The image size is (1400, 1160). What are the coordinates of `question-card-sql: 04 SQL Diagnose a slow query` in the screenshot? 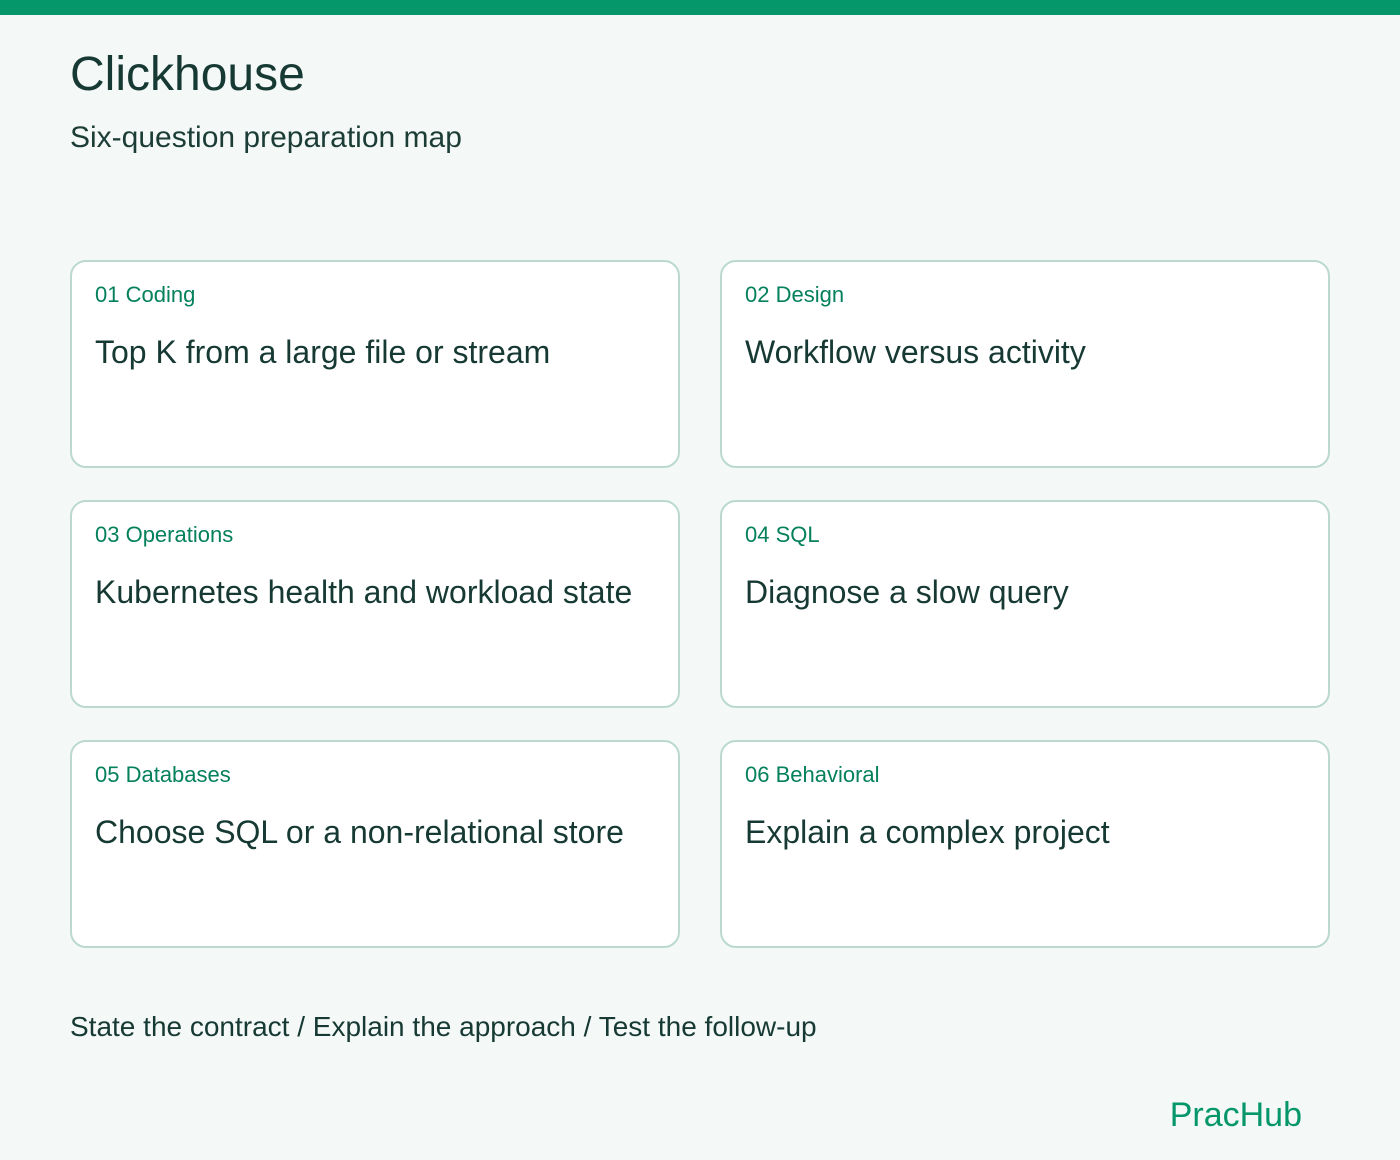 It's located at (1025, 604).